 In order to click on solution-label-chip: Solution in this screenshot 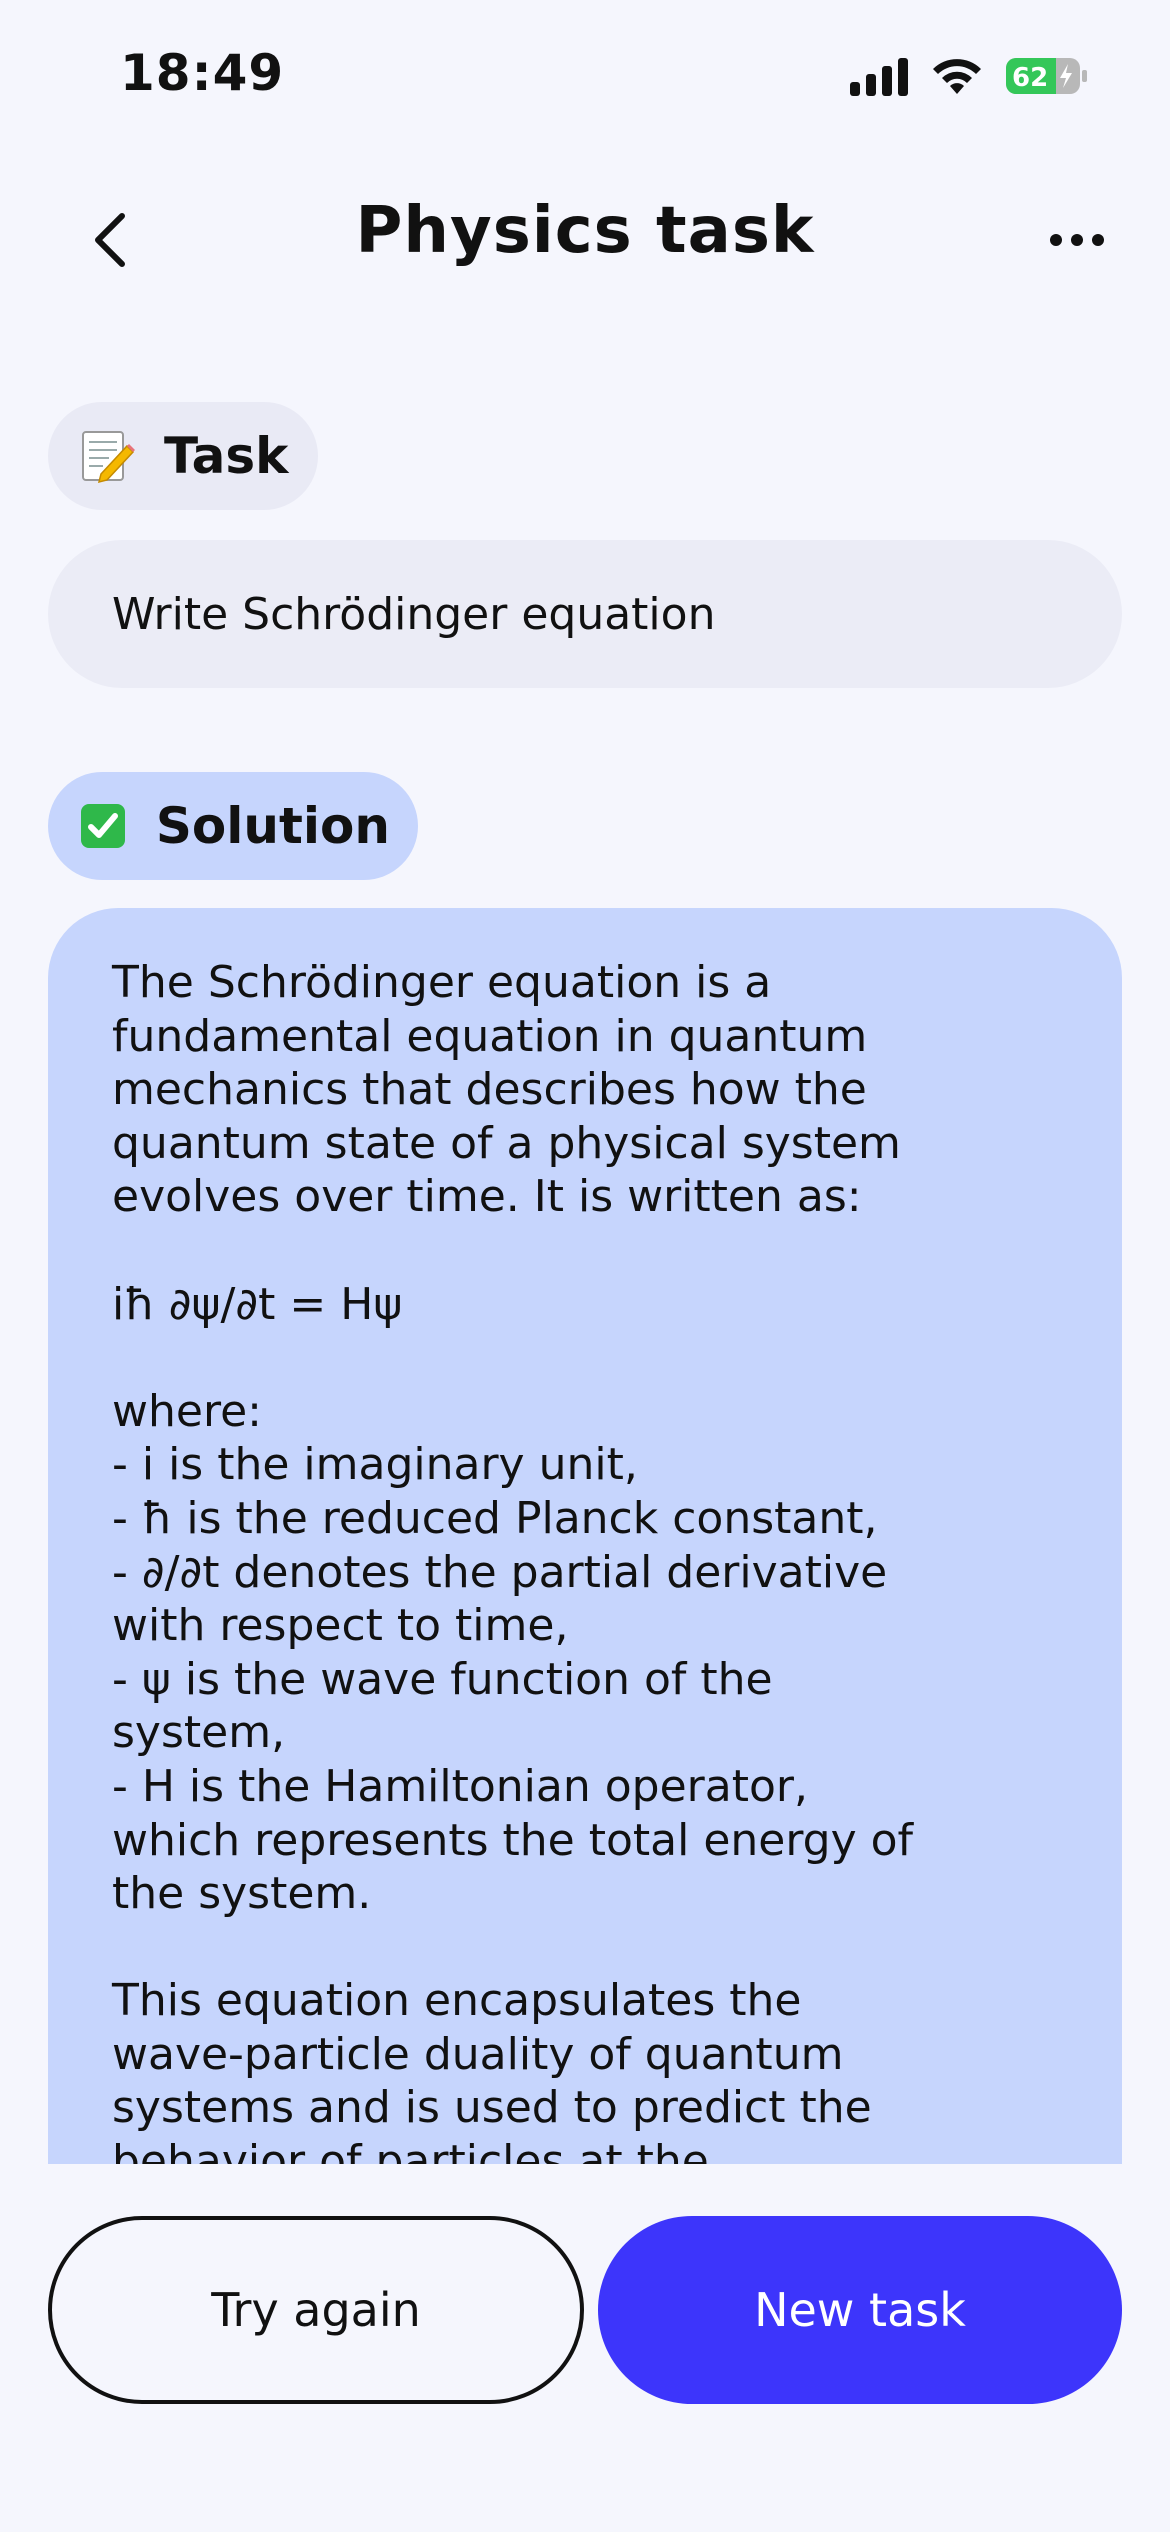, I will do `click(233, 826)`.